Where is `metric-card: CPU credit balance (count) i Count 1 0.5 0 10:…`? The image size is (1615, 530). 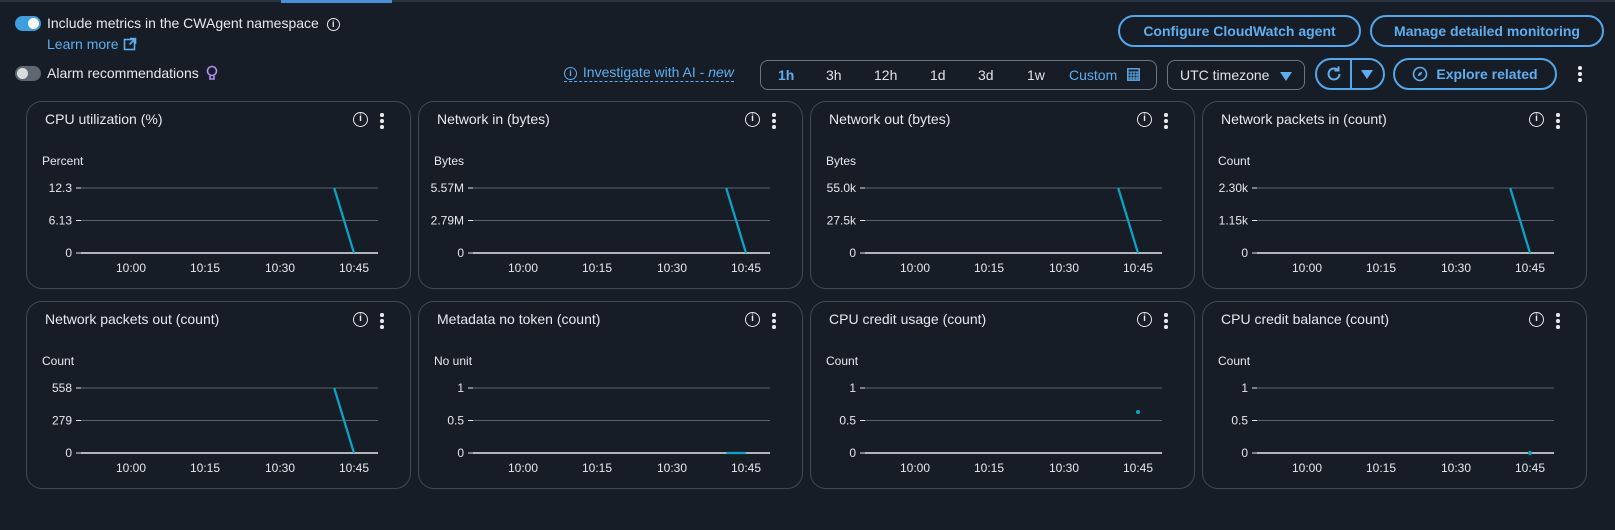
metric-card: CPU credit balance (count) i Count 1 0.5 0 10:… is located at coordinates (1394, 395).